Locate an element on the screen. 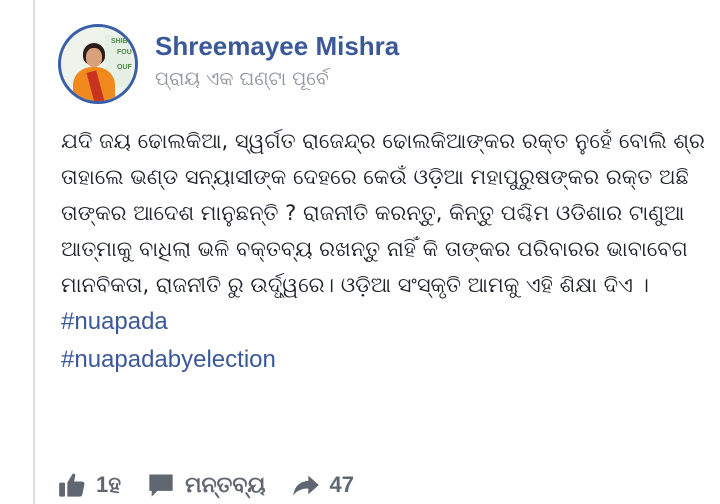 This screenshot has height=504, width=720. avatar-banner-text: OUF is located at coordinates (124, 67).